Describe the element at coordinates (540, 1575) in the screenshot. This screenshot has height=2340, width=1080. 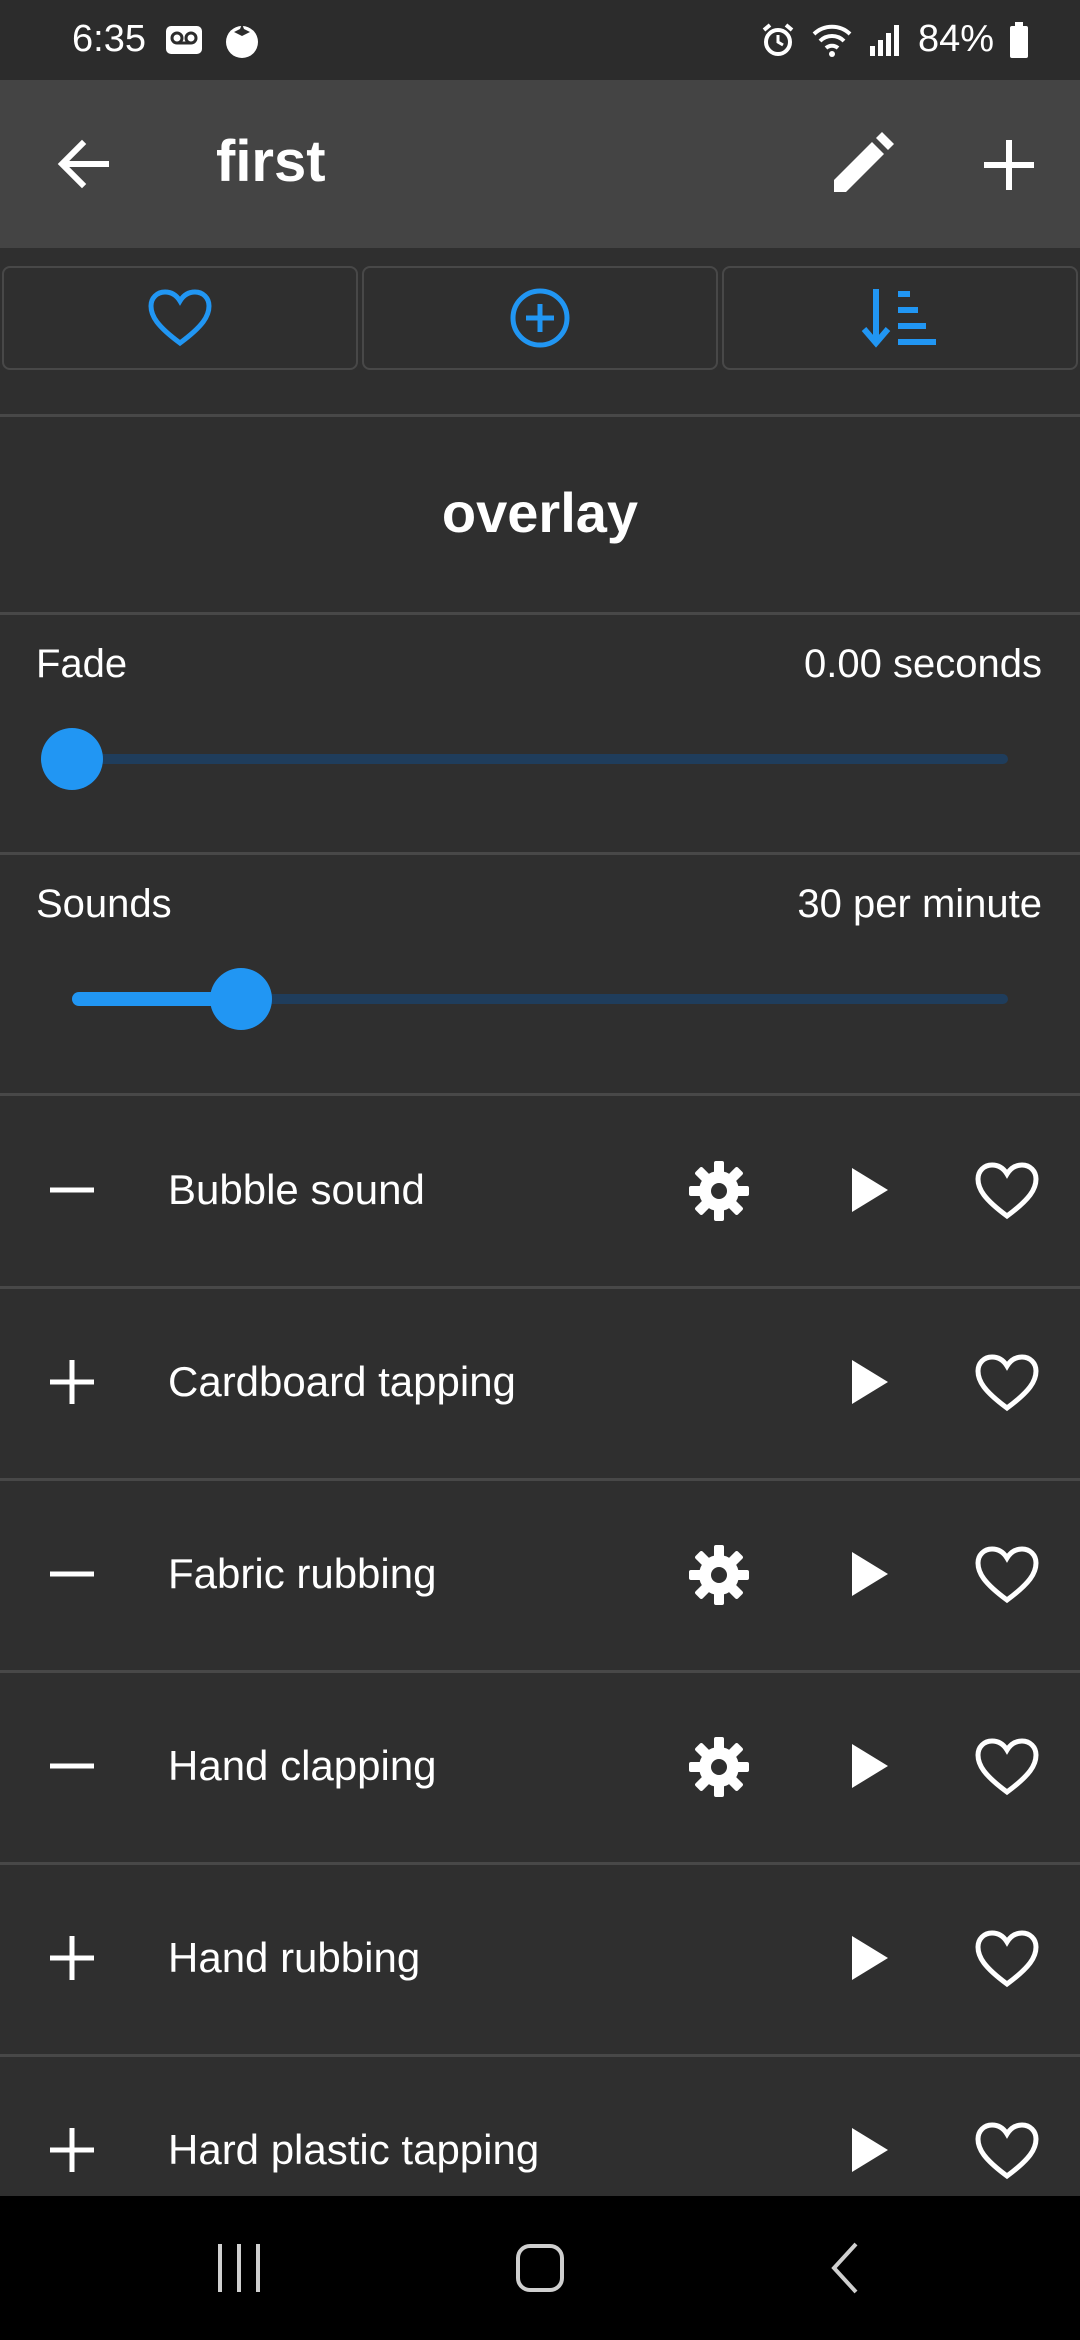
I see `sound-row: Fabric rubbing` at that location.